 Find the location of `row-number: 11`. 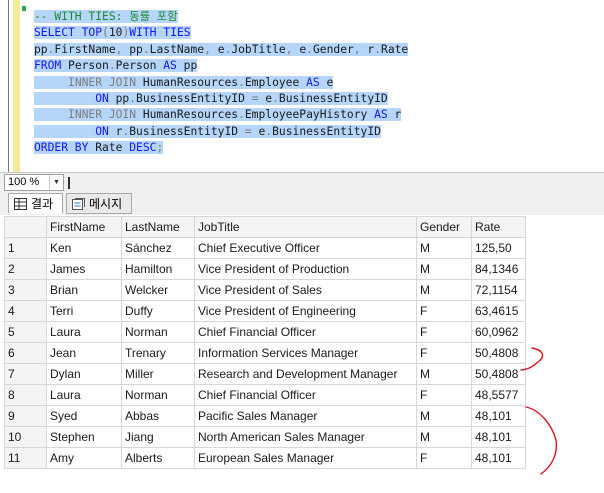

row-number: 11 is located at coordinates (25, 458).